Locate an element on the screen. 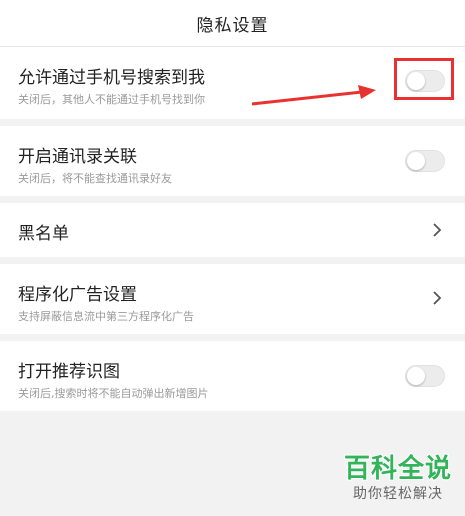 The image size is (465, 516). setting-row-contacts: 开启通讯录关联 关闭后，将不能查找通讯录好友 is located at coordinates (232, 161).